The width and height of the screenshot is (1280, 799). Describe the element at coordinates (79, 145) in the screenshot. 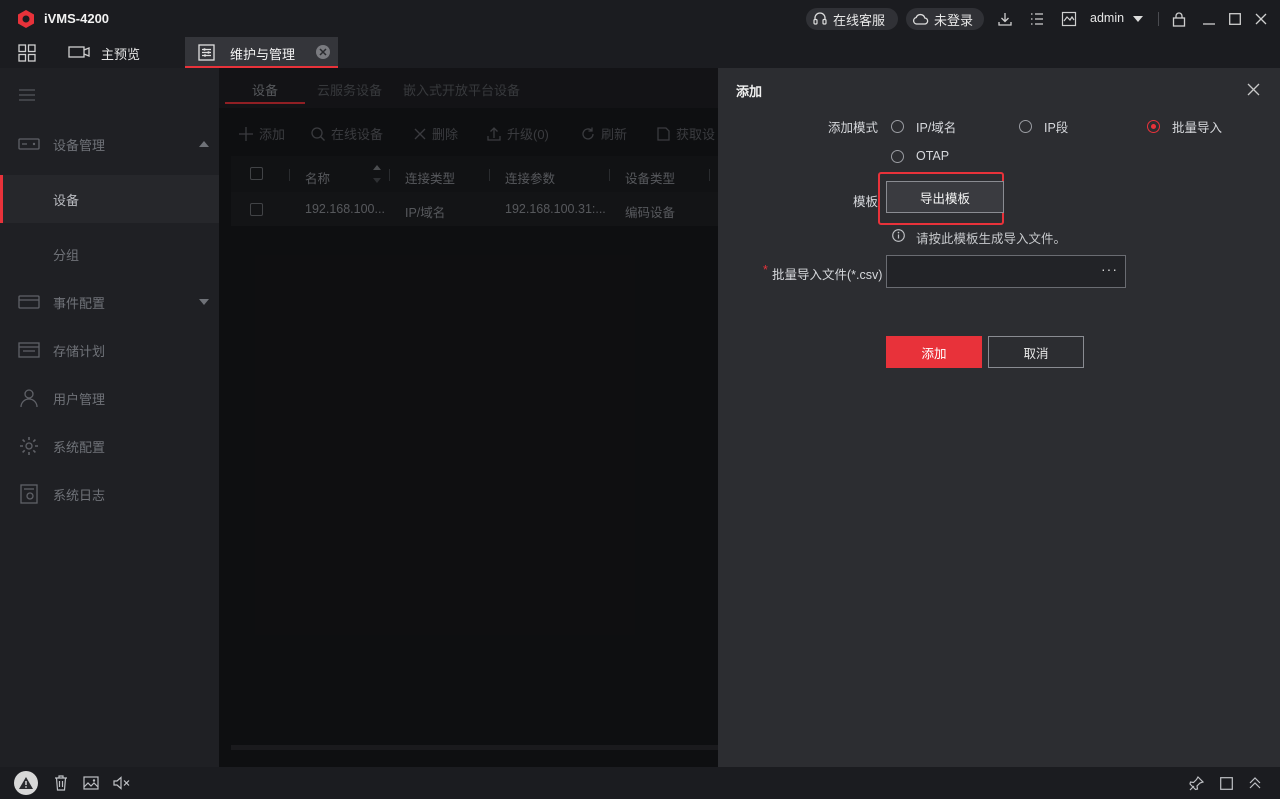

I see `sidebar-item-label: 设备管理` at that location.